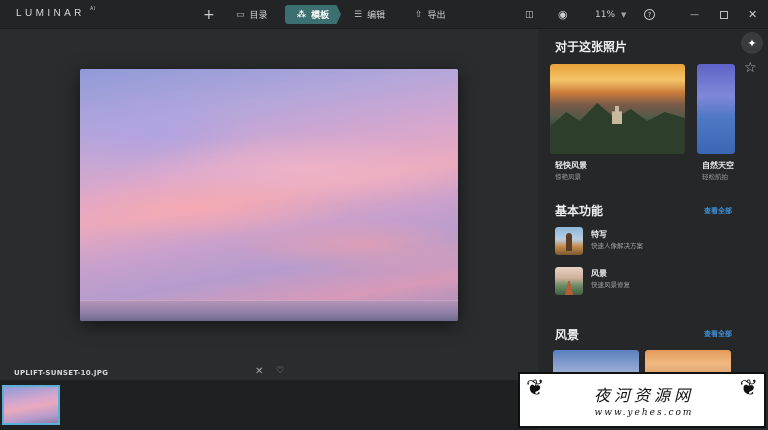 The height and width of the screenshot is (430, 768). I want to click on sliders-icon: ☰, so click(358, 14).